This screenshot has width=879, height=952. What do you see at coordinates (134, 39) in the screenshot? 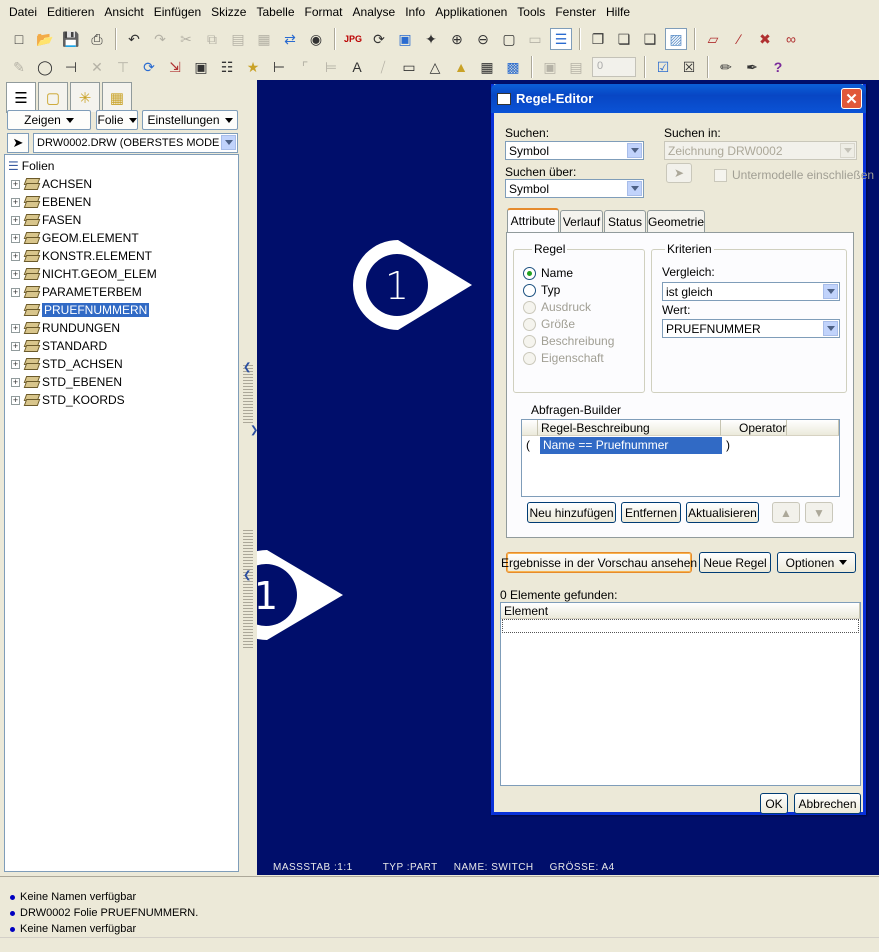
I see `undo-icon: ↶` at bounding box center [134, 39].